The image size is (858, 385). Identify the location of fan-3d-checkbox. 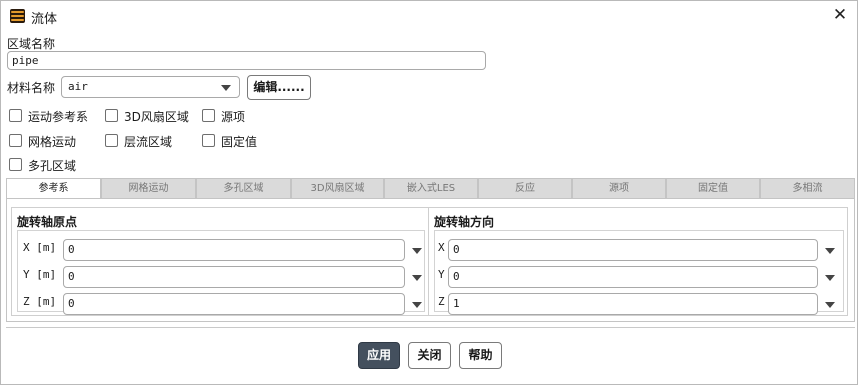
(111, 115).